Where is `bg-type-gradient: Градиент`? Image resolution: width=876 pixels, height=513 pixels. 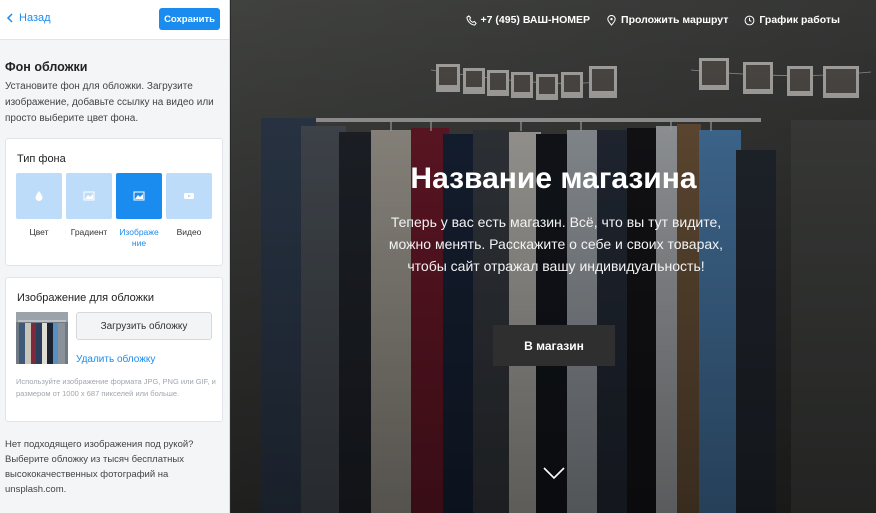 bg-type-gradient: Градиент is located at coordinates (89, 211).